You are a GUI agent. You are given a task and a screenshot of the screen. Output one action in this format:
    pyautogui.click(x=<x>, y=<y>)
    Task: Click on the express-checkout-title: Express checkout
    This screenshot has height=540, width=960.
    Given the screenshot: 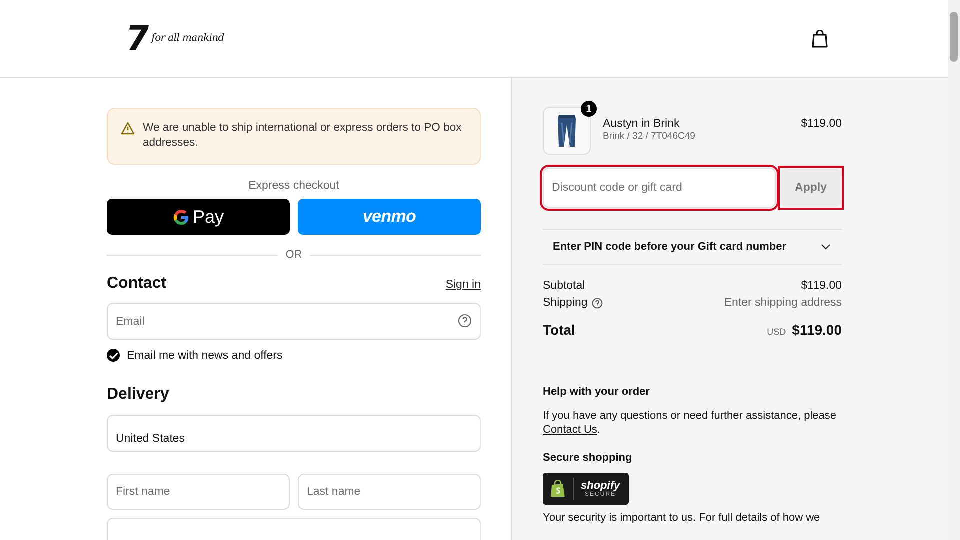 What is the action you would take?
    pyautogui.click(x=294, y=186)
    